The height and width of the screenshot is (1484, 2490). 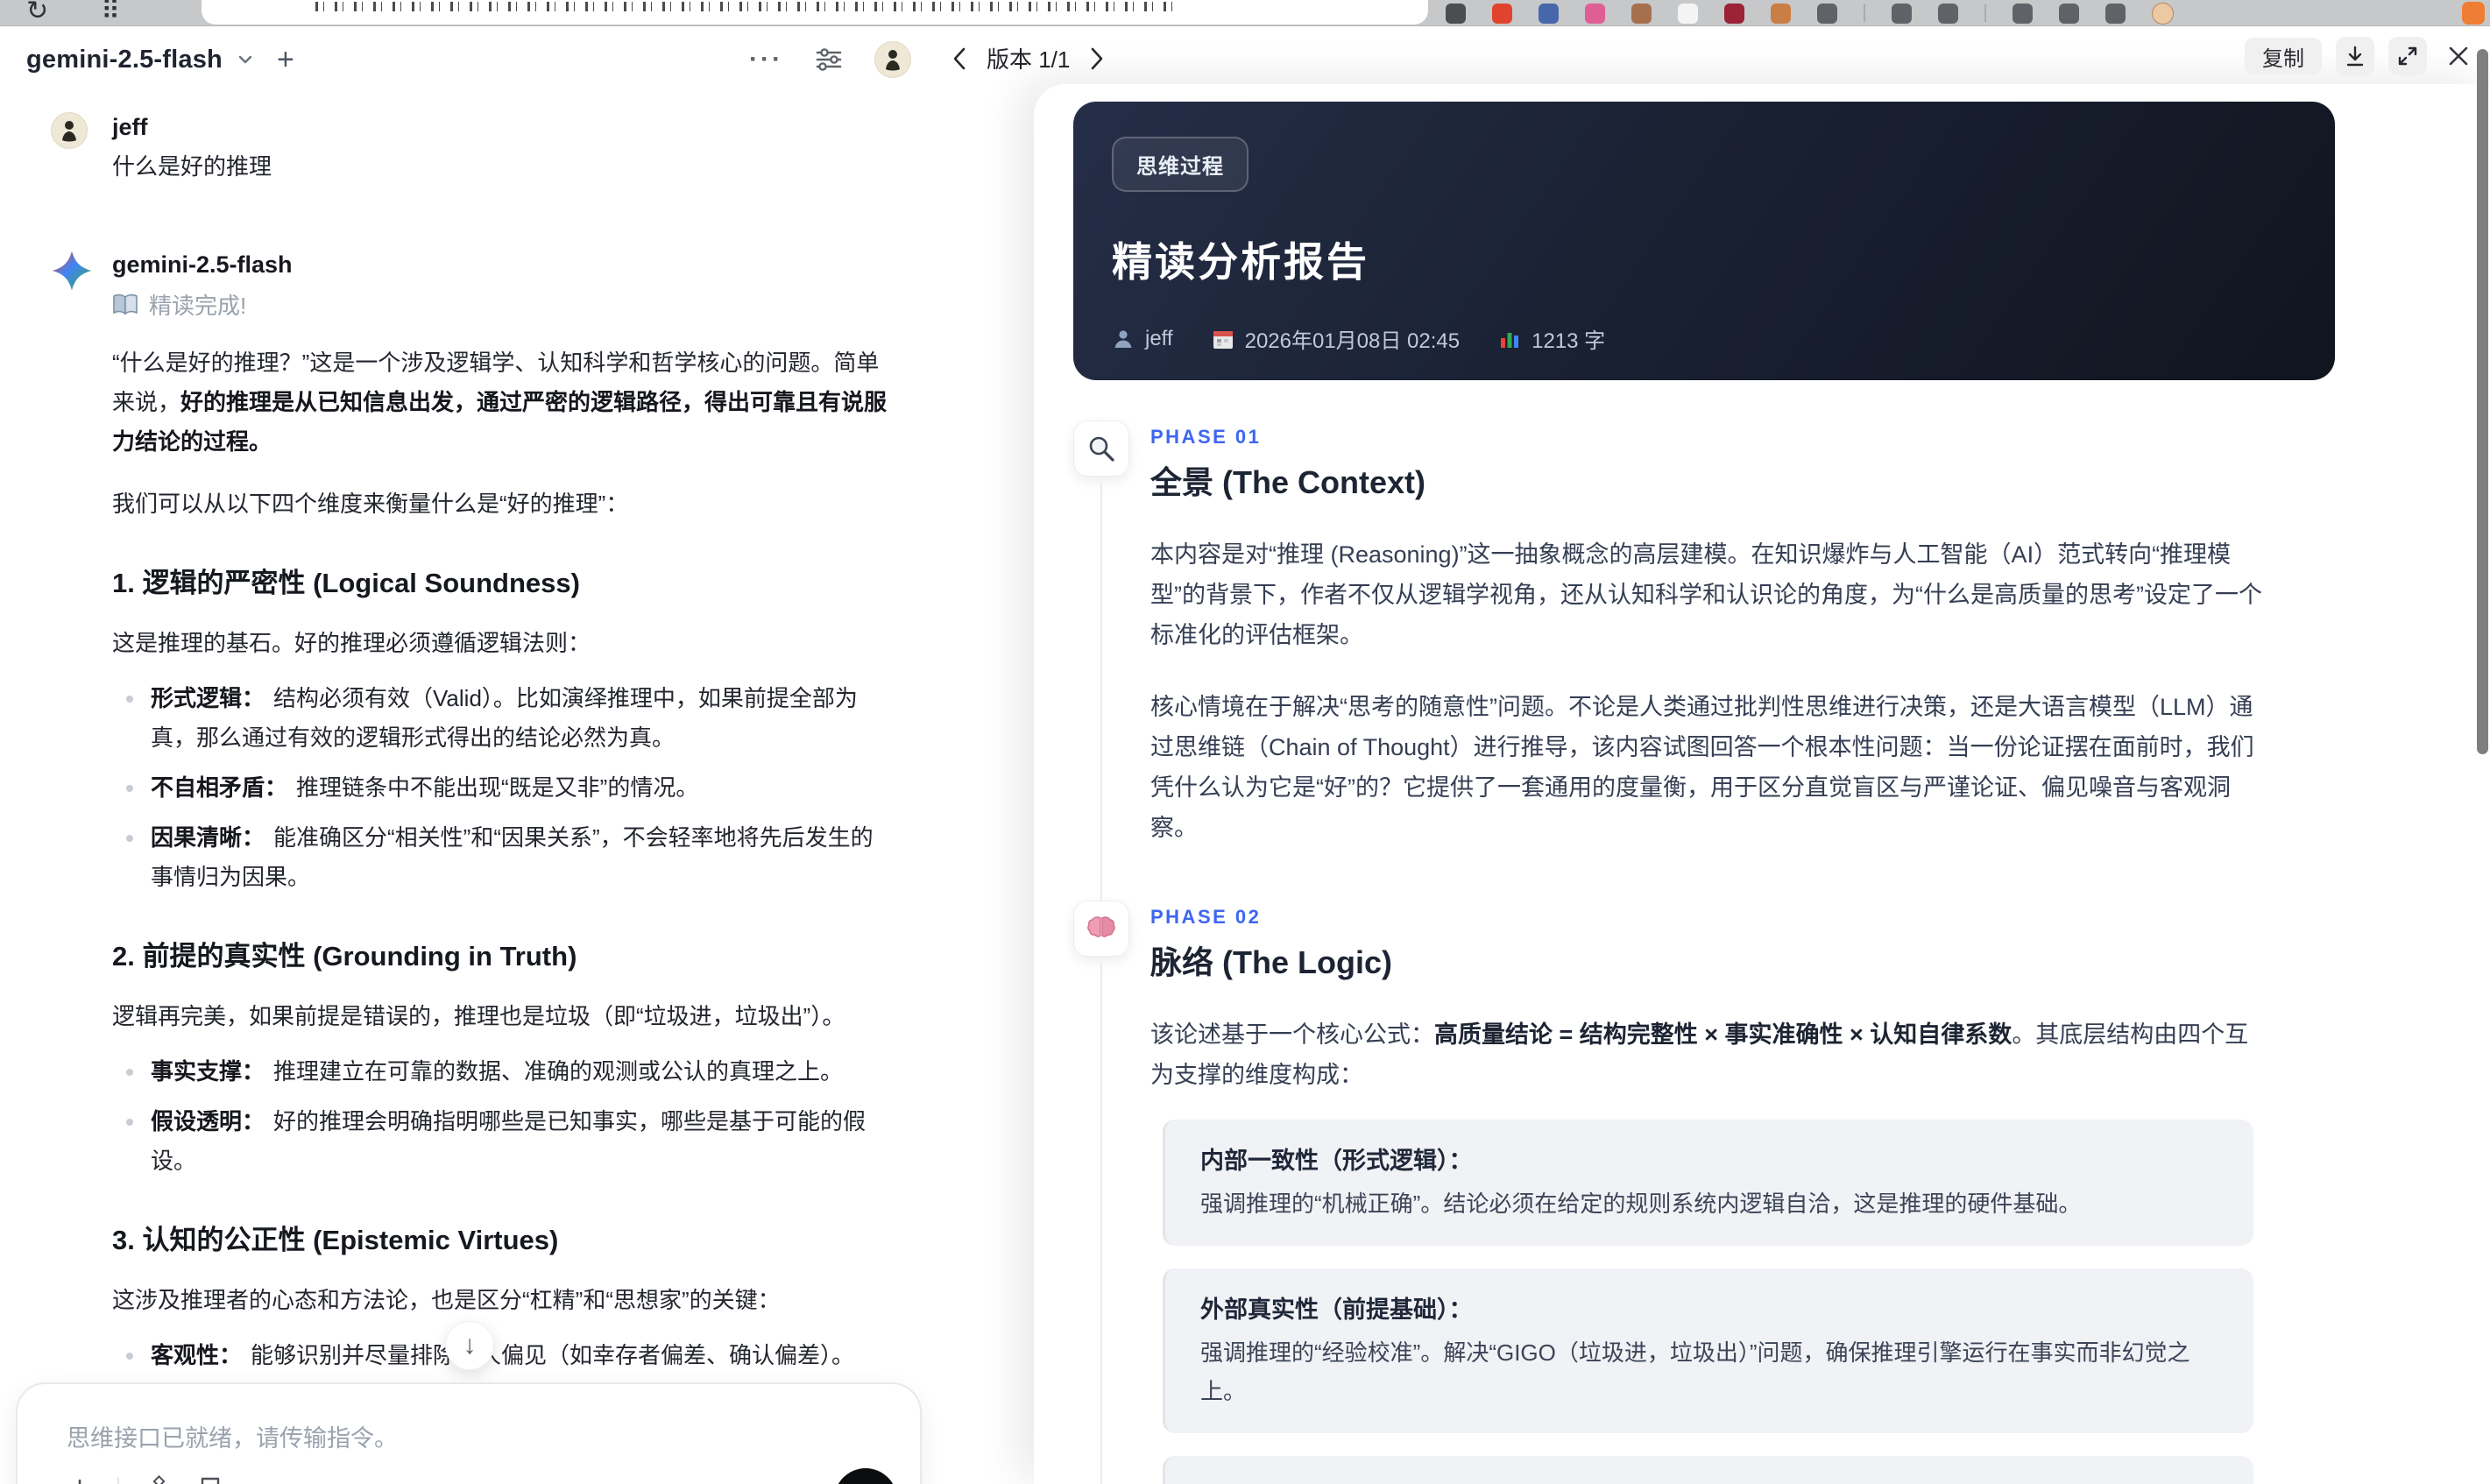 I want to click on chat-title: gemini-2.5-flash, so click(x=125, y=59).